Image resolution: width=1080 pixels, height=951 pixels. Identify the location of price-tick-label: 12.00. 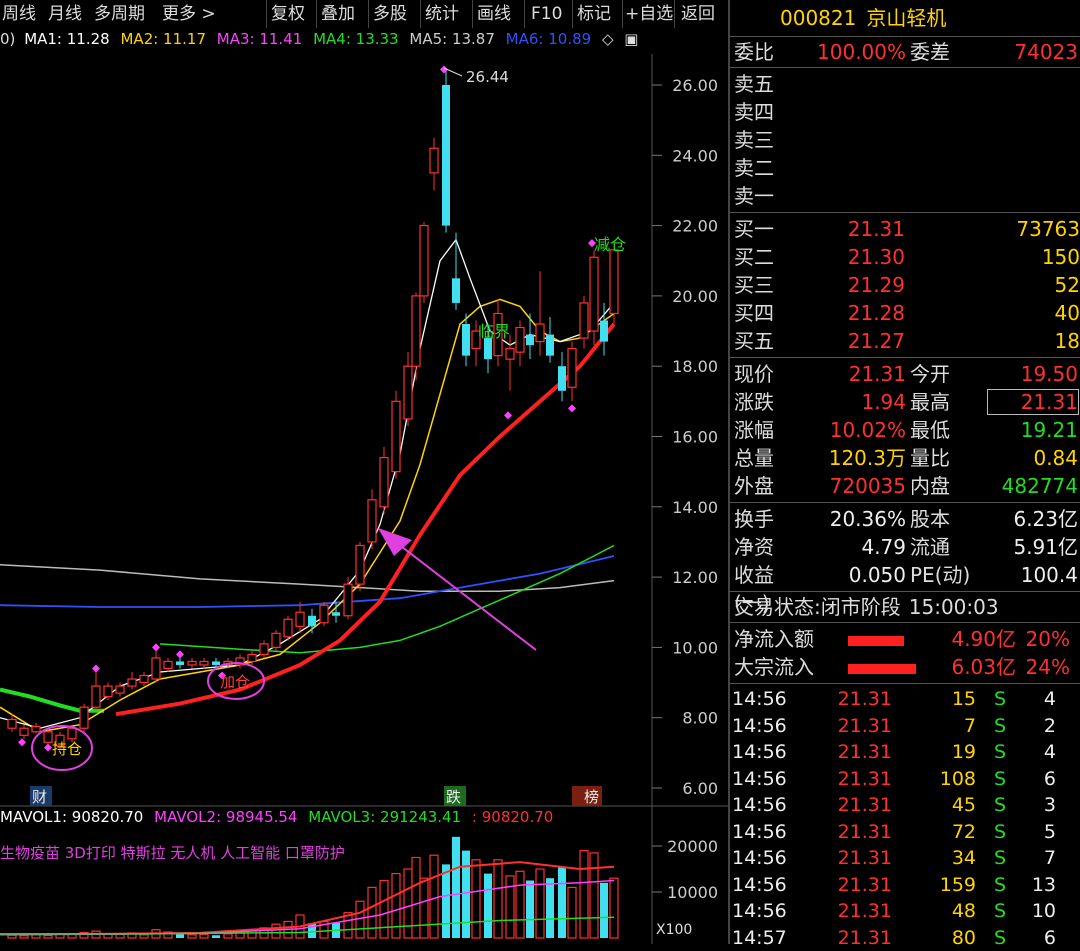
(695, 577).